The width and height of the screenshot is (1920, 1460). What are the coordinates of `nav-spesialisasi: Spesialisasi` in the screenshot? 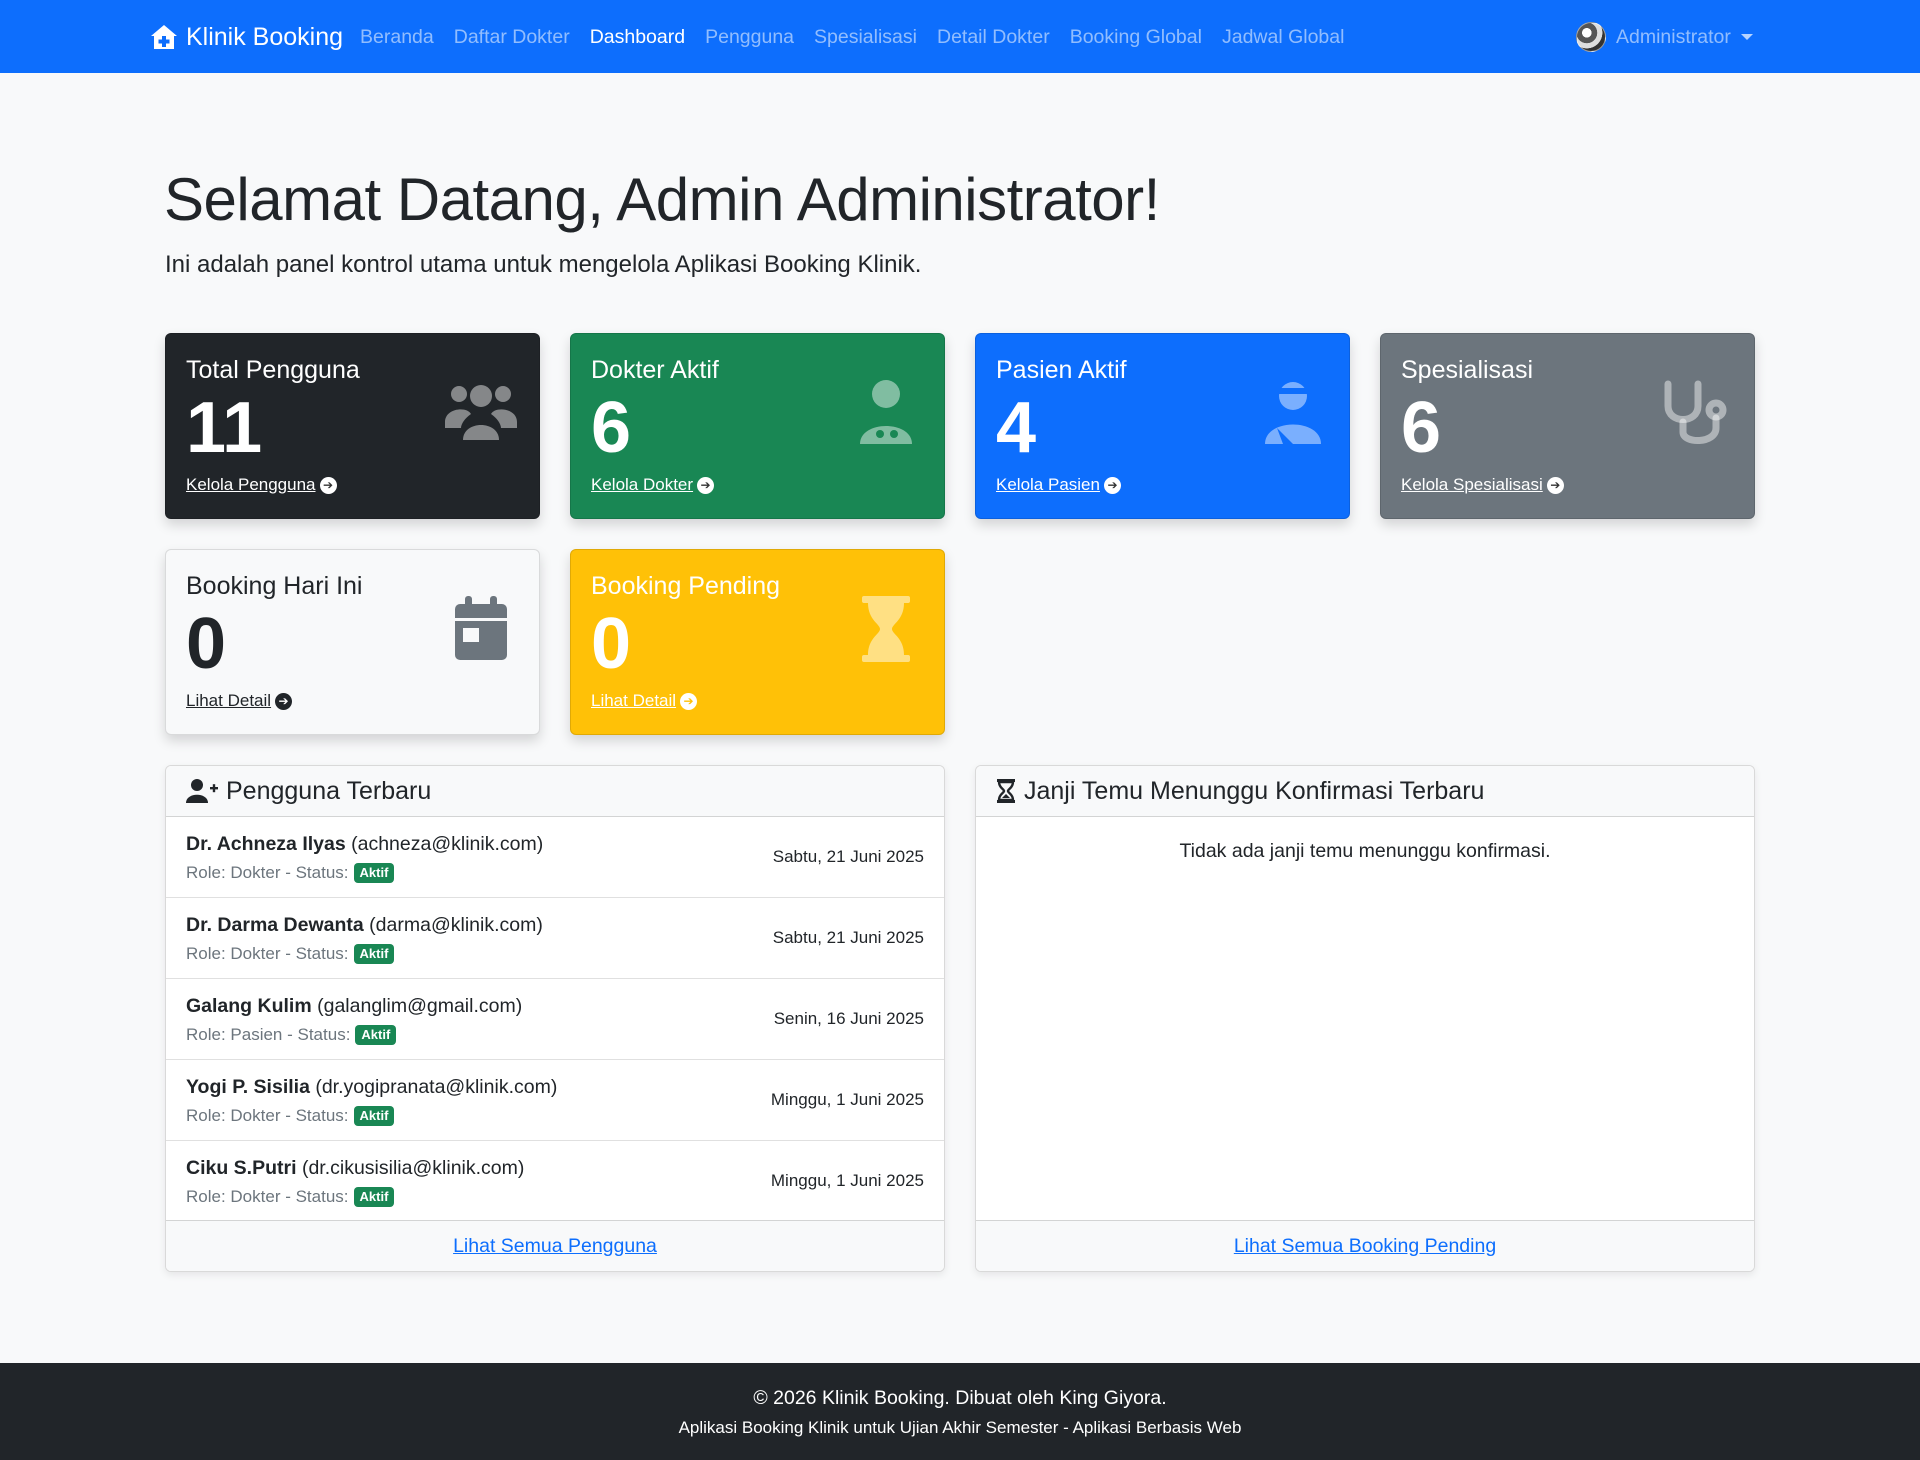 It's located at (865, 37).